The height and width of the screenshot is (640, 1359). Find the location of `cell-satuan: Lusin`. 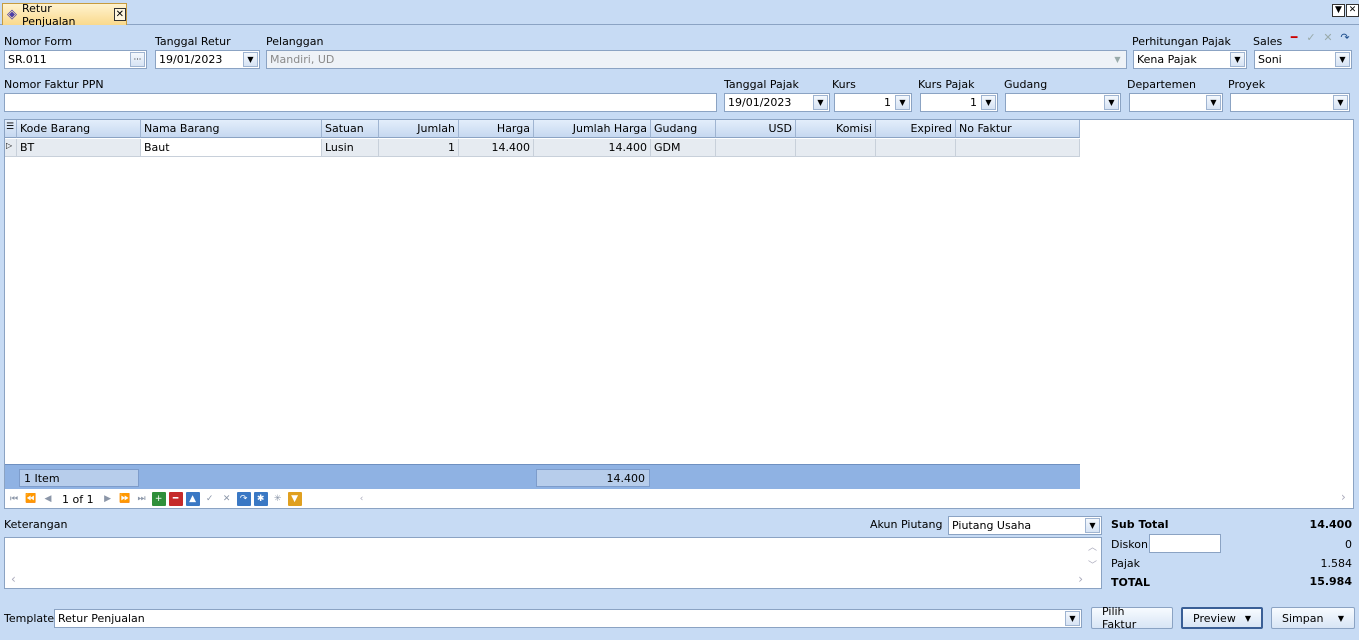

cell-satuan: Lusin is located at coordinates (350, 148).